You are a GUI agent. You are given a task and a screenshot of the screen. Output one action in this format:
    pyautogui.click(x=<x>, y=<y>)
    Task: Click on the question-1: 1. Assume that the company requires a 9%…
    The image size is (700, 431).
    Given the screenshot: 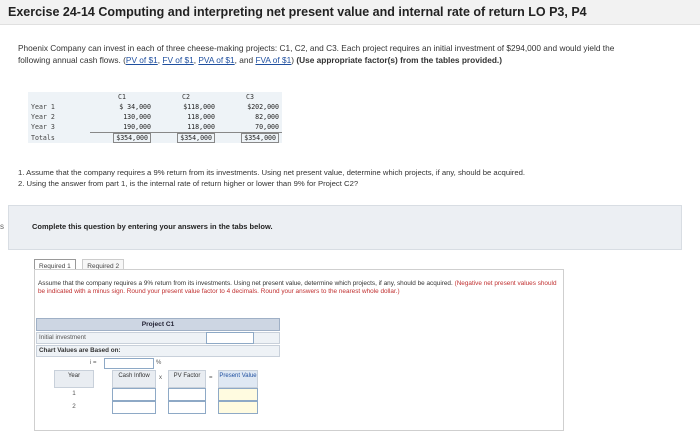 What is the action you would take?
    pyautogui.click(x=272, y=172)
    